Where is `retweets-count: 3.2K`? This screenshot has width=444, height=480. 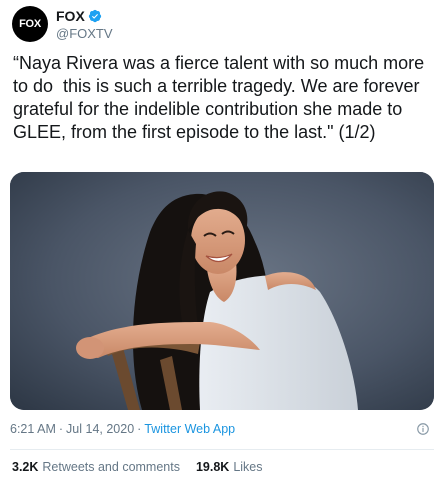 retweets-count: 3.2K is located at coordinates (25, 467).